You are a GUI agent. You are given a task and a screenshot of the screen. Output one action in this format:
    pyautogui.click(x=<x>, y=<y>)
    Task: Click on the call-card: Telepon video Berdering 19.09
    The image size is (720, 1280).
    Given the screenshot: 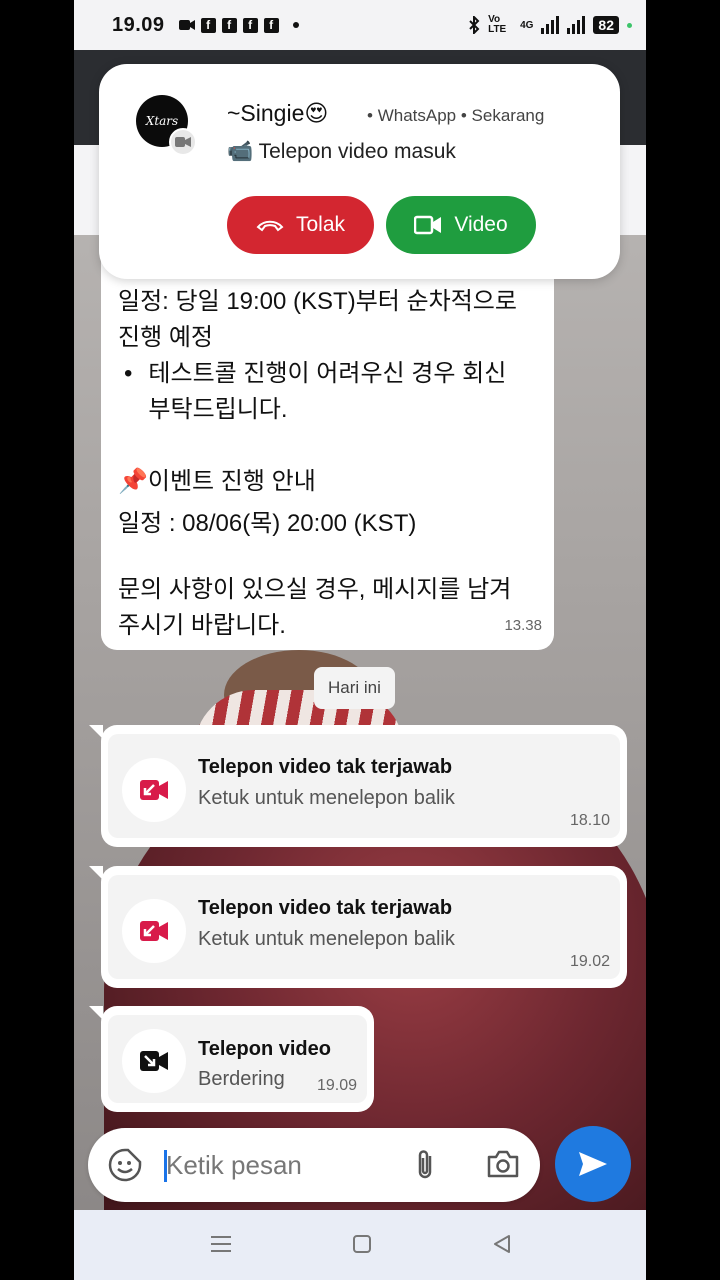 What is the action you would take?
    pyautogui.click(x=237, y=1059)
    